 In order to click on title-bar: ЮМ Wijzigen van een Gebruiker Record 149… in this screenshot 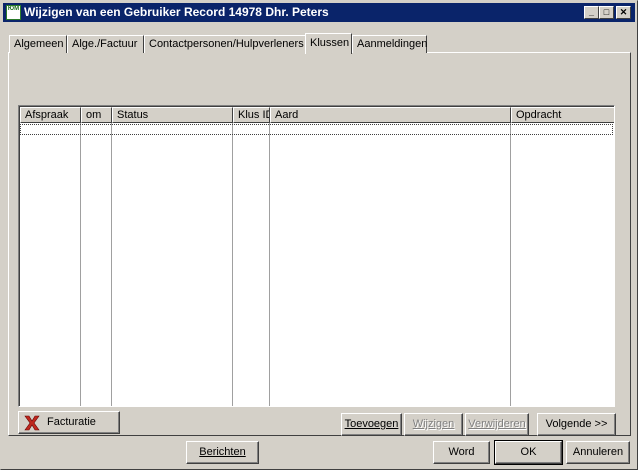, I will do `click(319, 12)`.